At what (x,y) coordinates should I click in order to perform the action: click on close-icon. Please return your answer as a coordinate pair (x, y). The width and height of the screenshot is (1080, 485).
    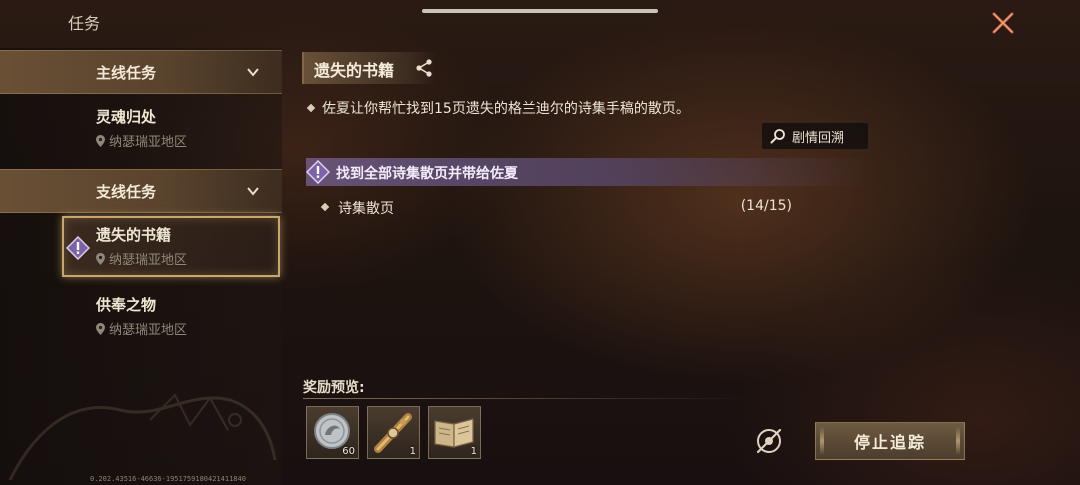
    Looking at the image, I should click on (1003, 23).